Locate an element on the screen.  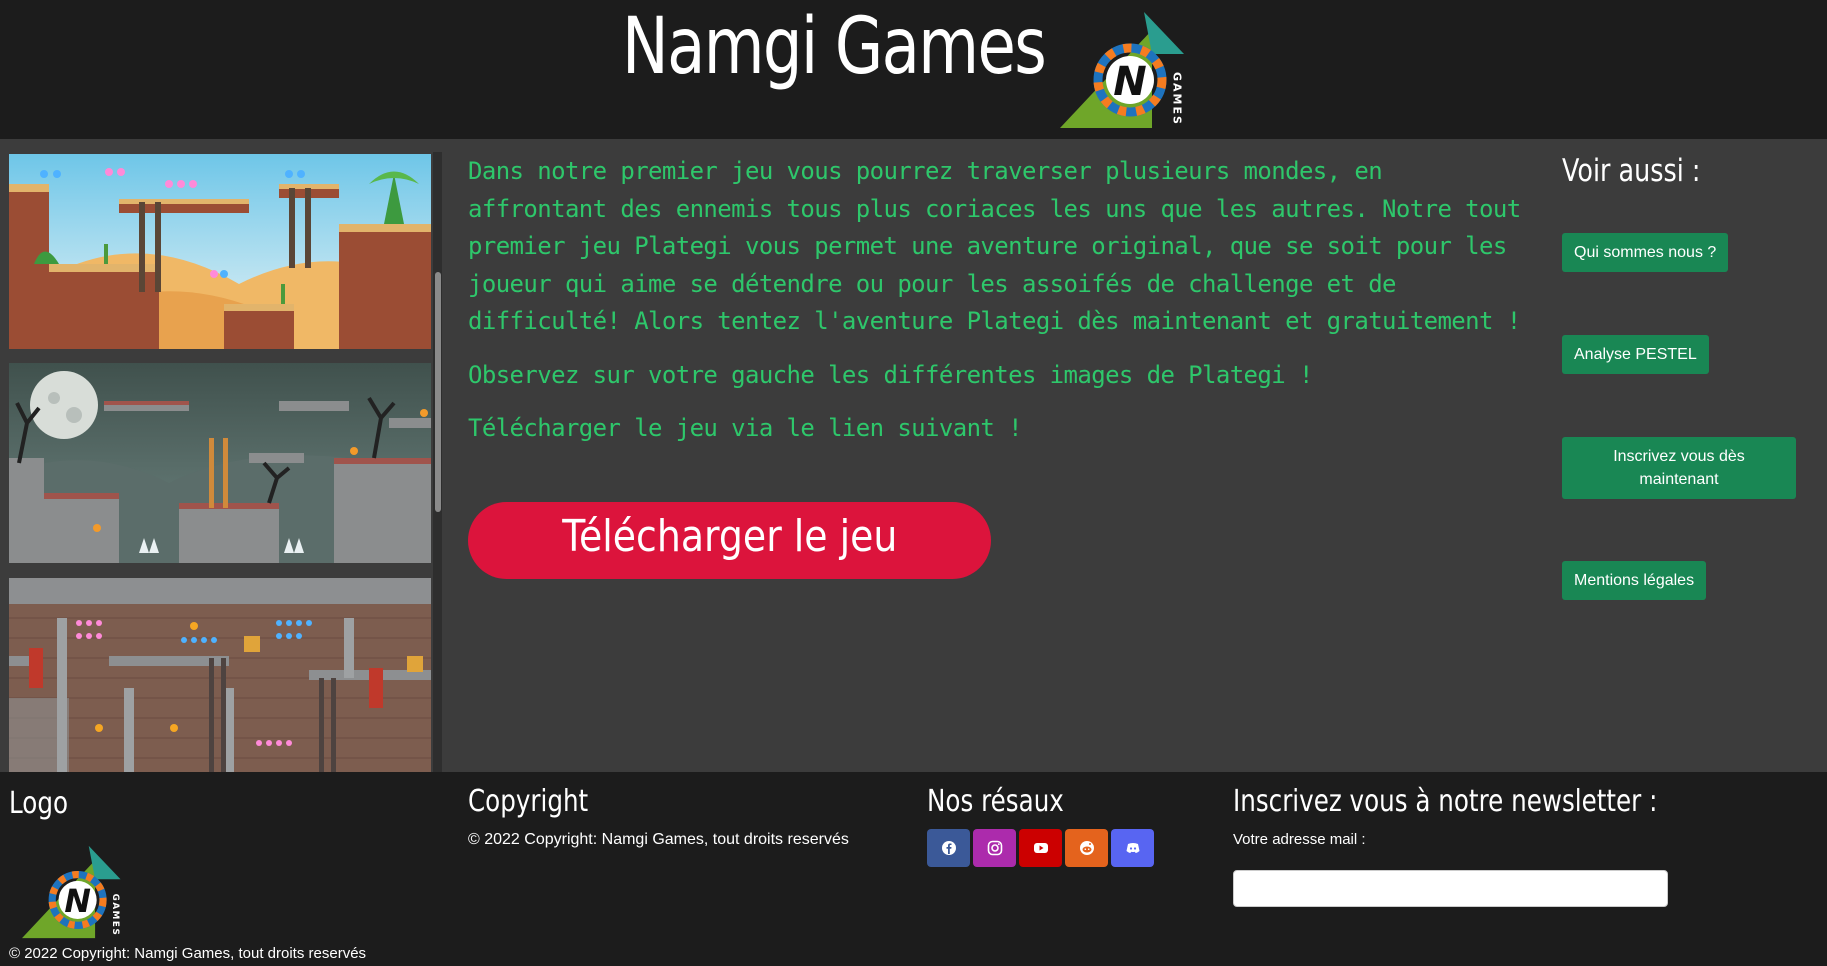
signup-button: Inscrivez vous dès maintenant is located at coordinates (1679, 468).